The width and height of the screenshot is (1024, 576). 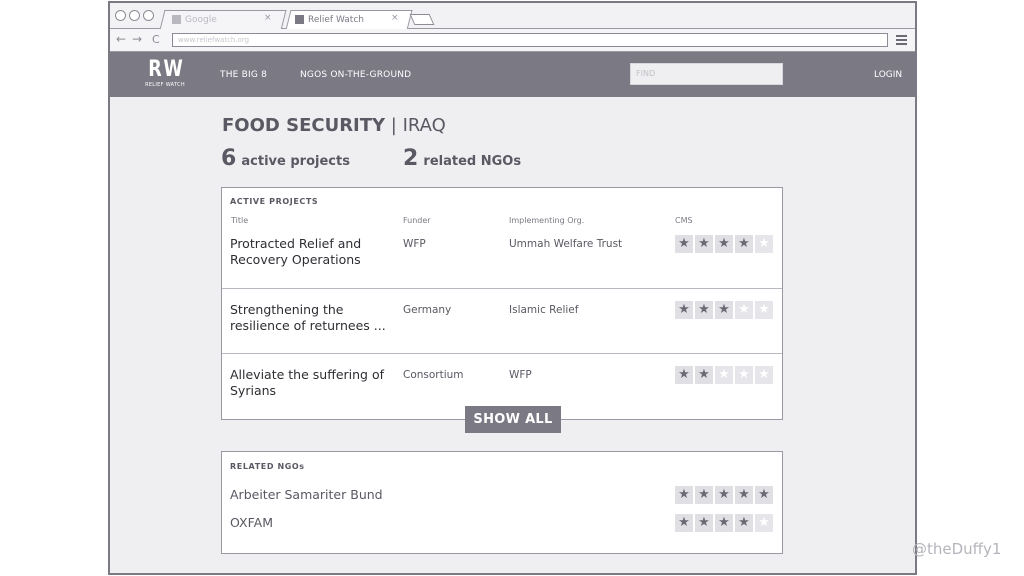 I want to click on stat-active-projects-label: active projects, so click(x=295, y=161).